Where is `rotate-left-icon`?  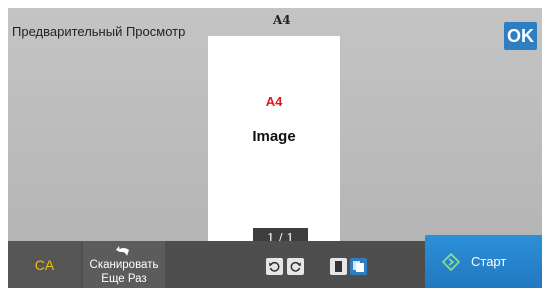
rotate-left-icon is located at coordinates (274, 266).